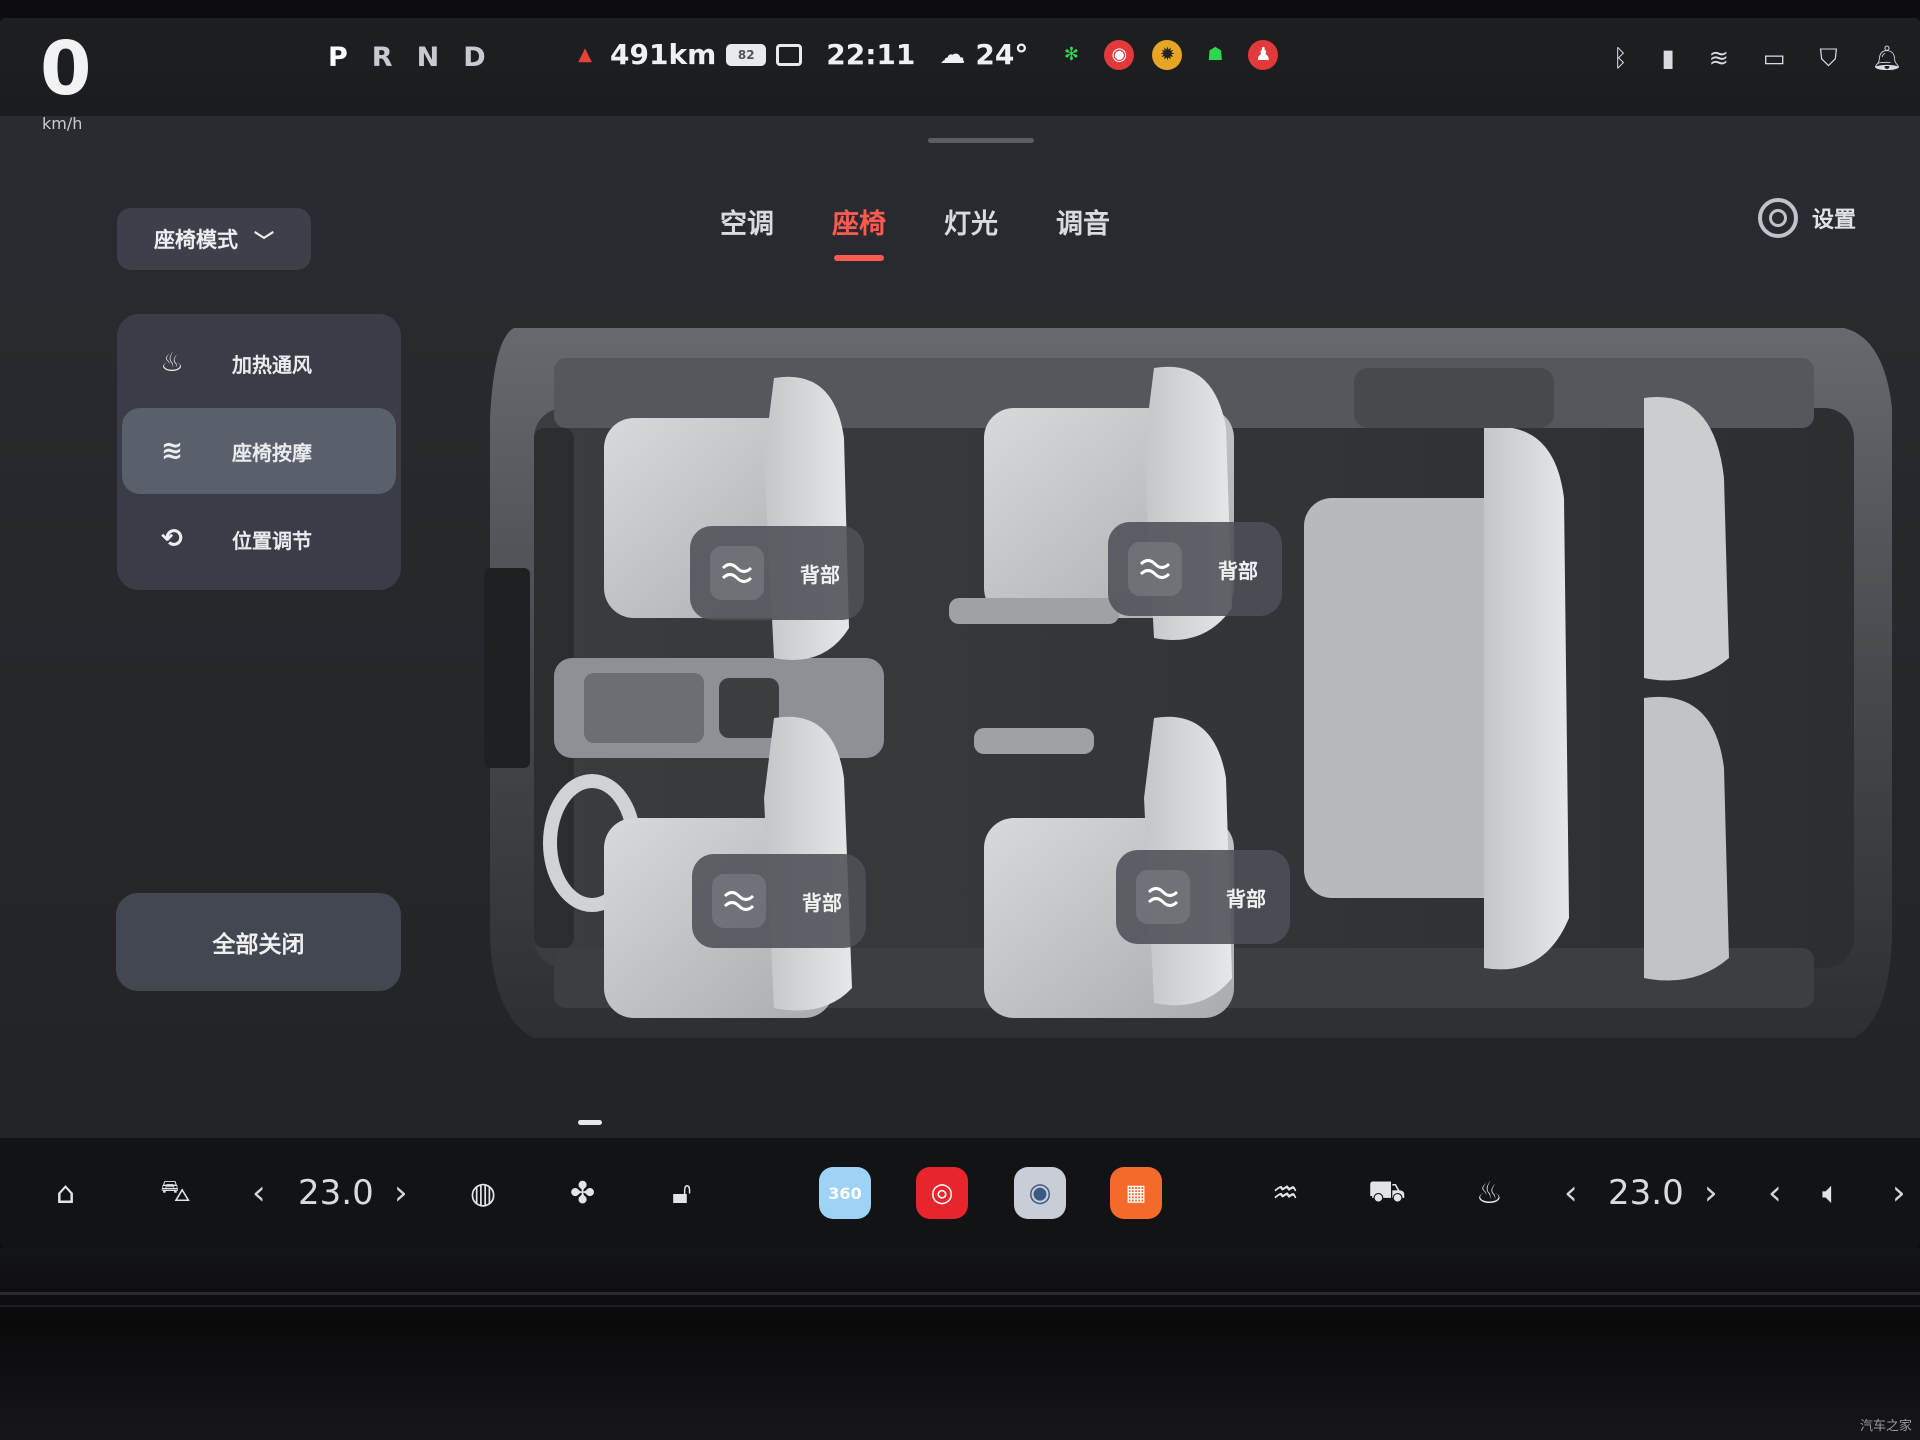 The width and height of the screenshot is (1920, 1440). What do you see at coordinates (272, 540) in the screenshot?
I see `menu-item-label: 位置调节` at bounding box center [272, 540].